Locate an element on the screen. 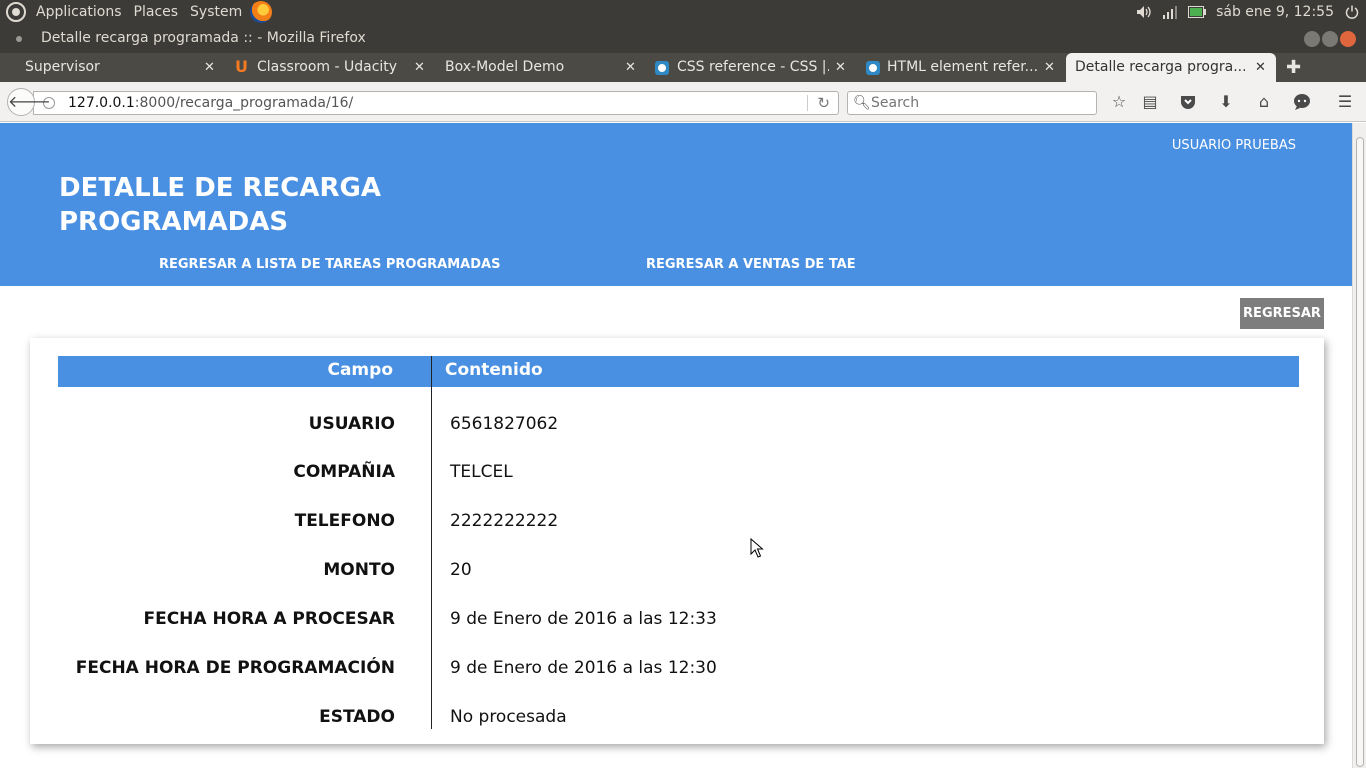 The height and width of the screenshot is (768, 1366). tab-detalle-recarga: Detalle recarga progra... ✕ is located at coordinates (1171, 67).